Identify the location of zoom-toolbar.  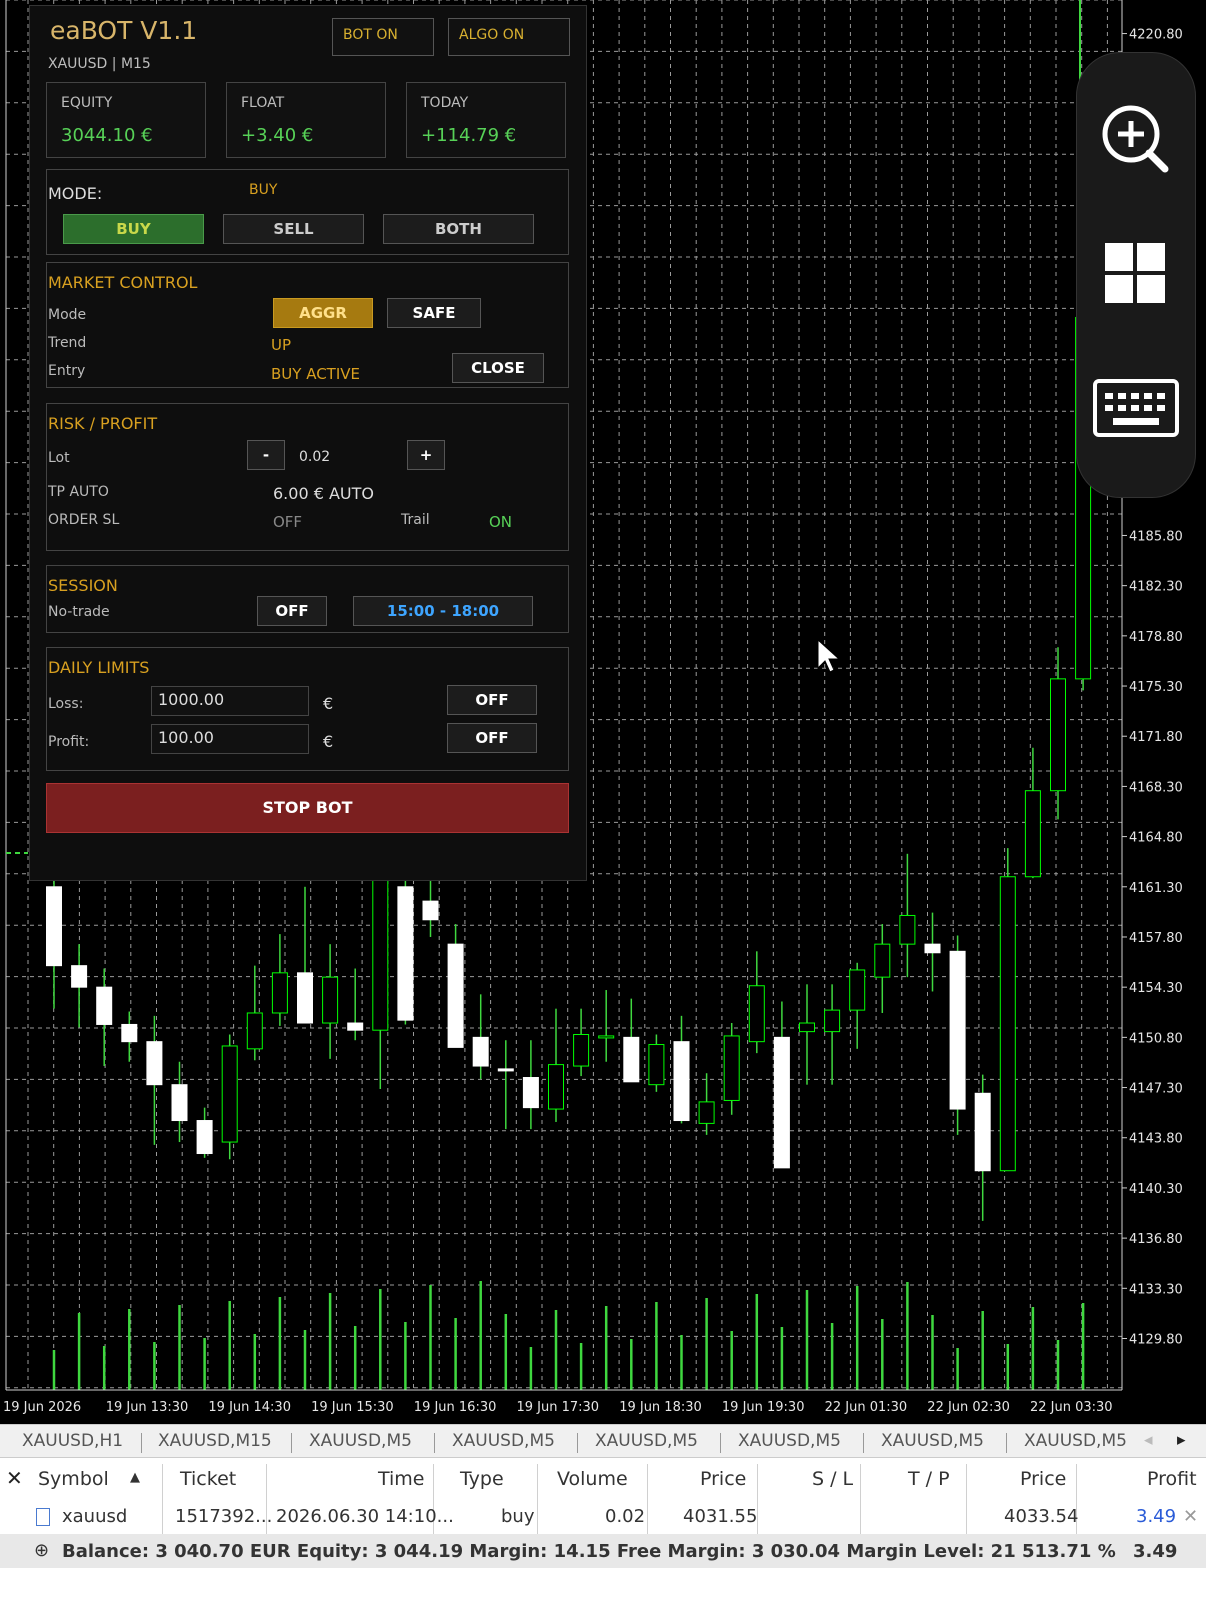
(1136, 275).